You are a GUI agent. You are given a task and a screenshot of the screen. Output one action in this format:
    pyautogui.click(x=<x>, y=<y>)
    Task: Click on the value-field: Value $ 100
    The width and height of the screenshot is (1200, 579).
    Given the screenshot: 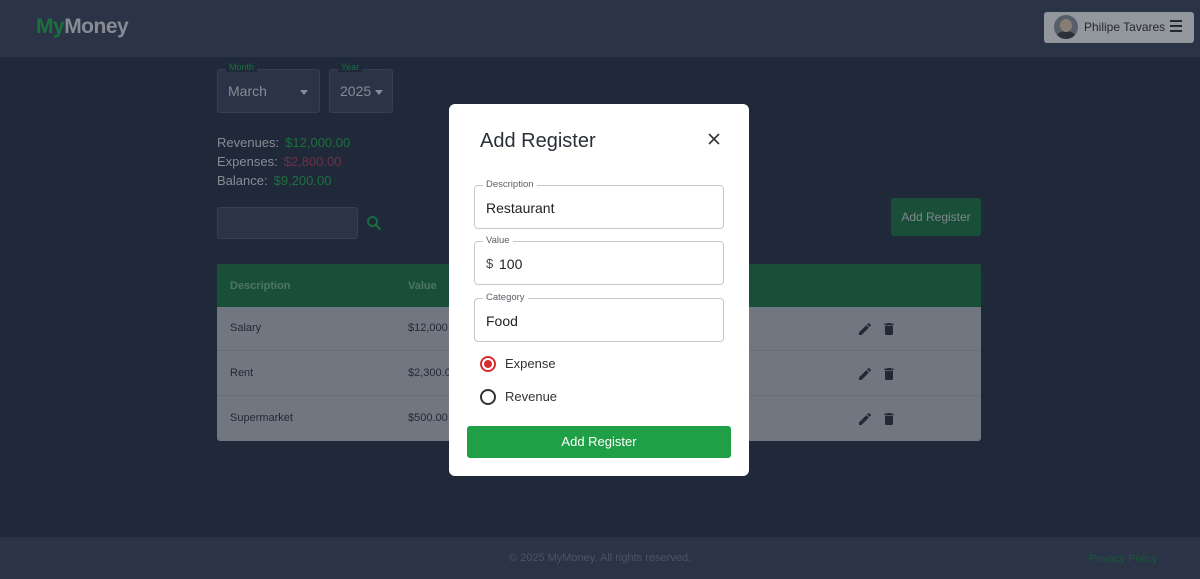 What is the action you would take?
    pyautogui.click(x=599, y=260)
    